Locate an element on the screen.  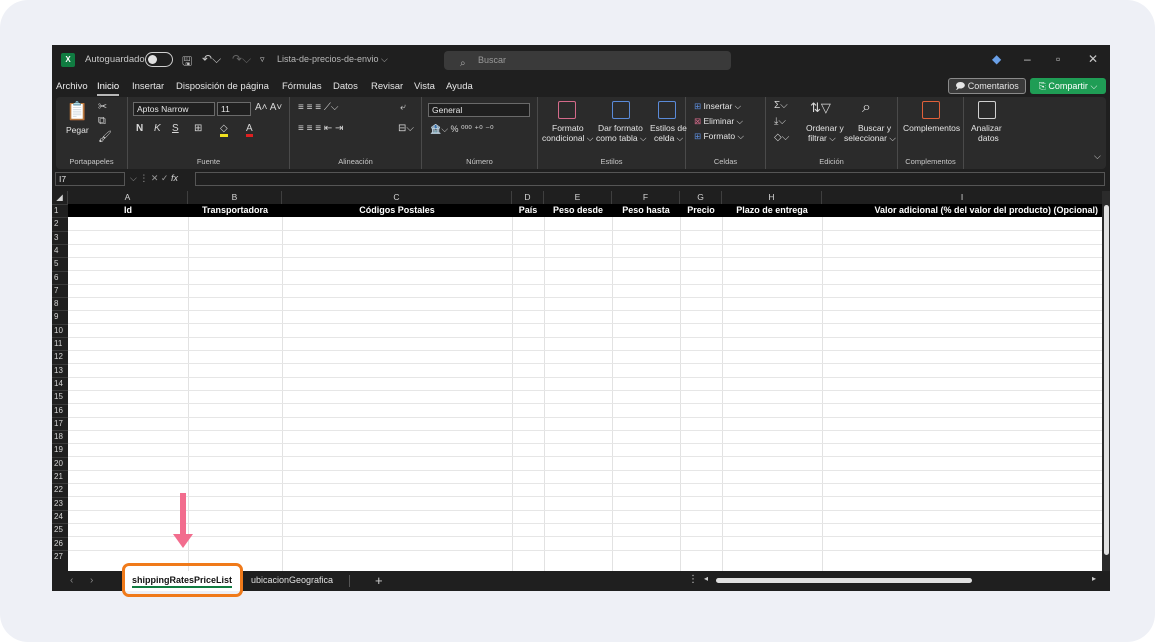
row-number: 16 is located at coordinates (60, 410).